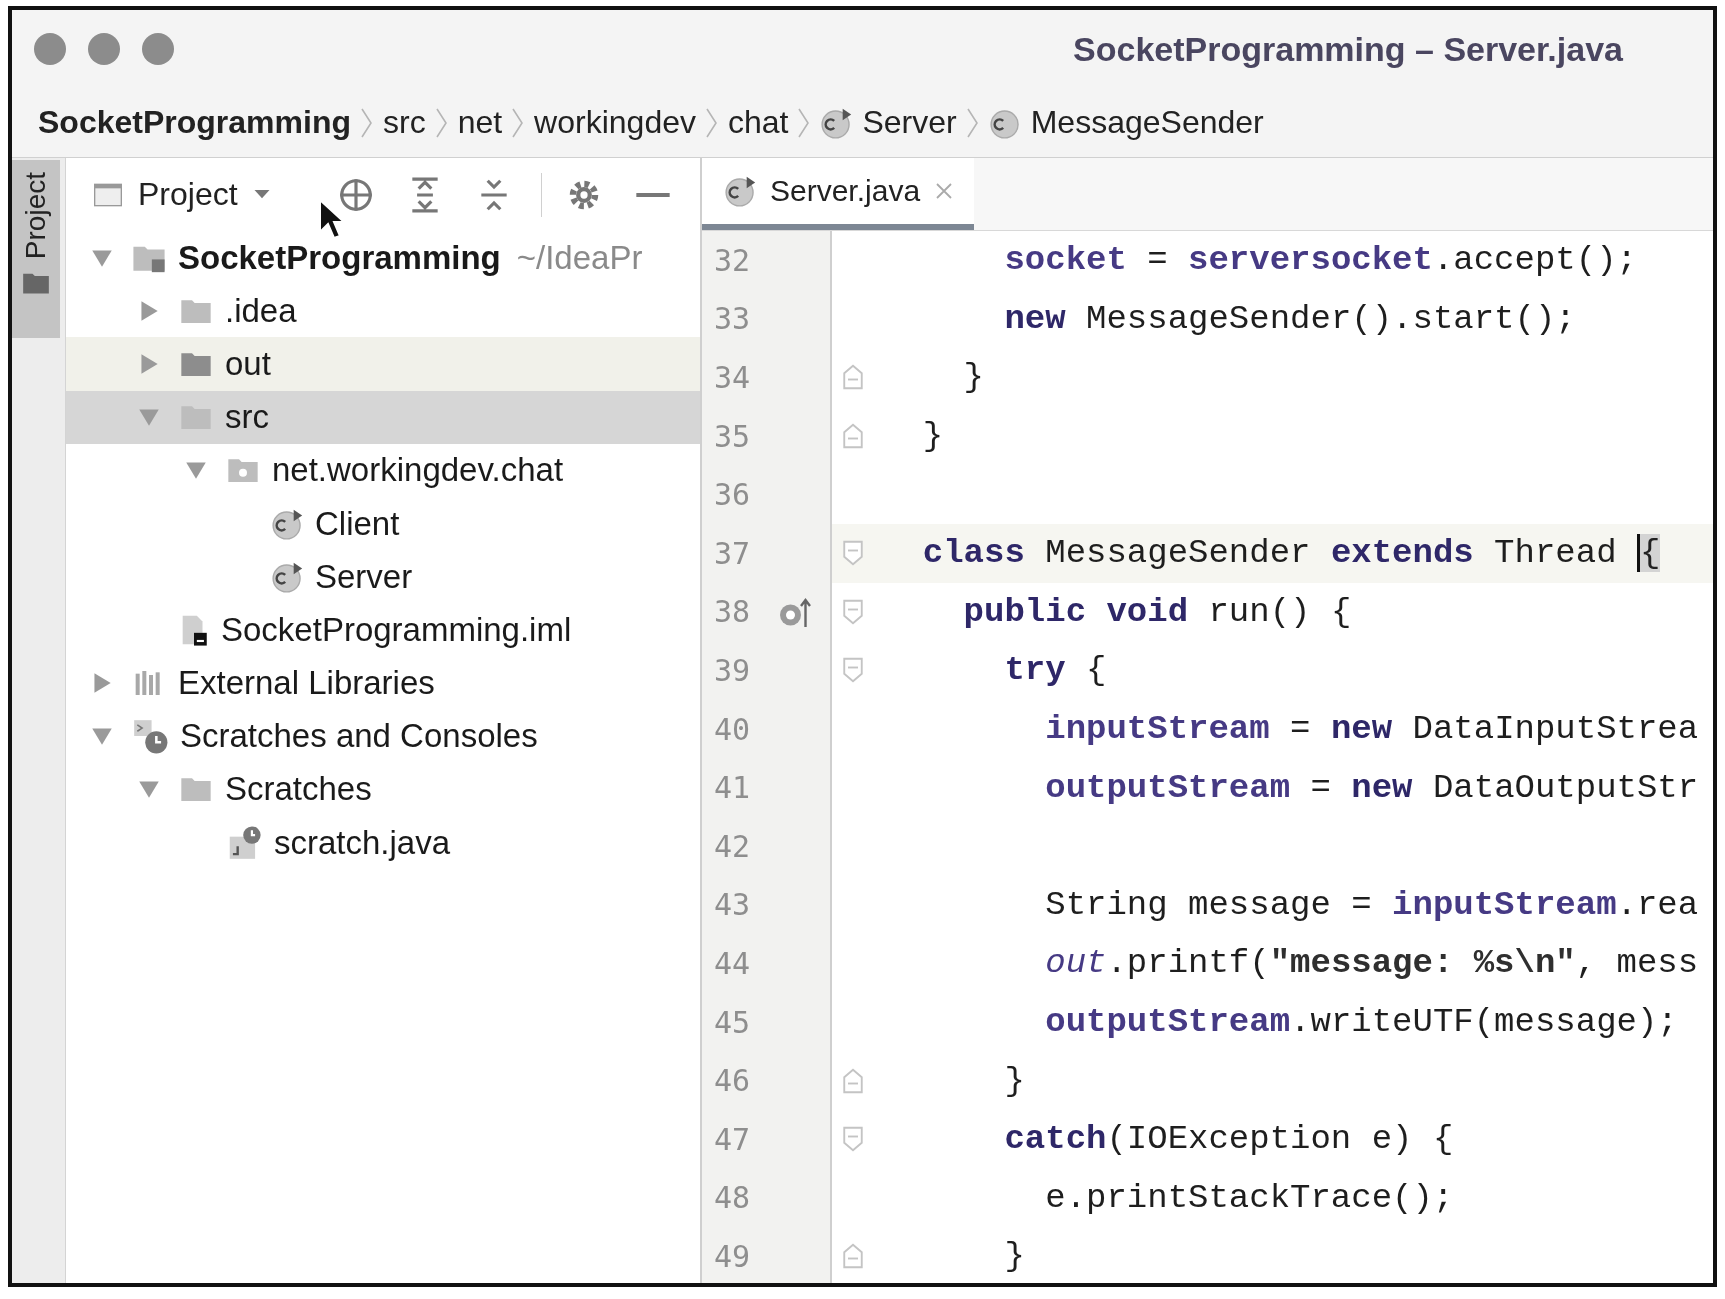  Describe the element at coordinates (404, 122) in the screenshot. I see `breadcrumb: src` at that location.